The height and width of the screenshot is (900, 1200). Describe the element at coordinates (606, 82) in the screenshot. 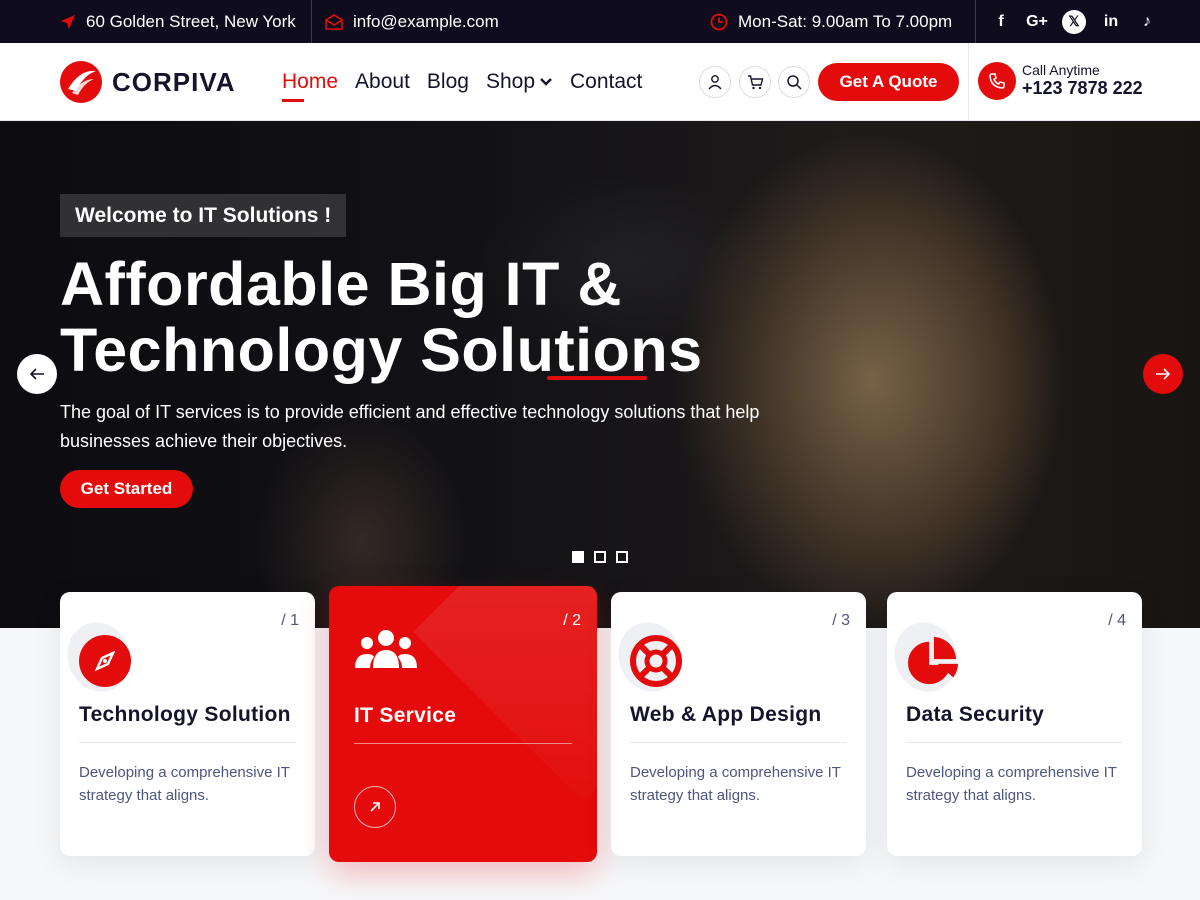

I see `nav-contact: Contact` at that location.